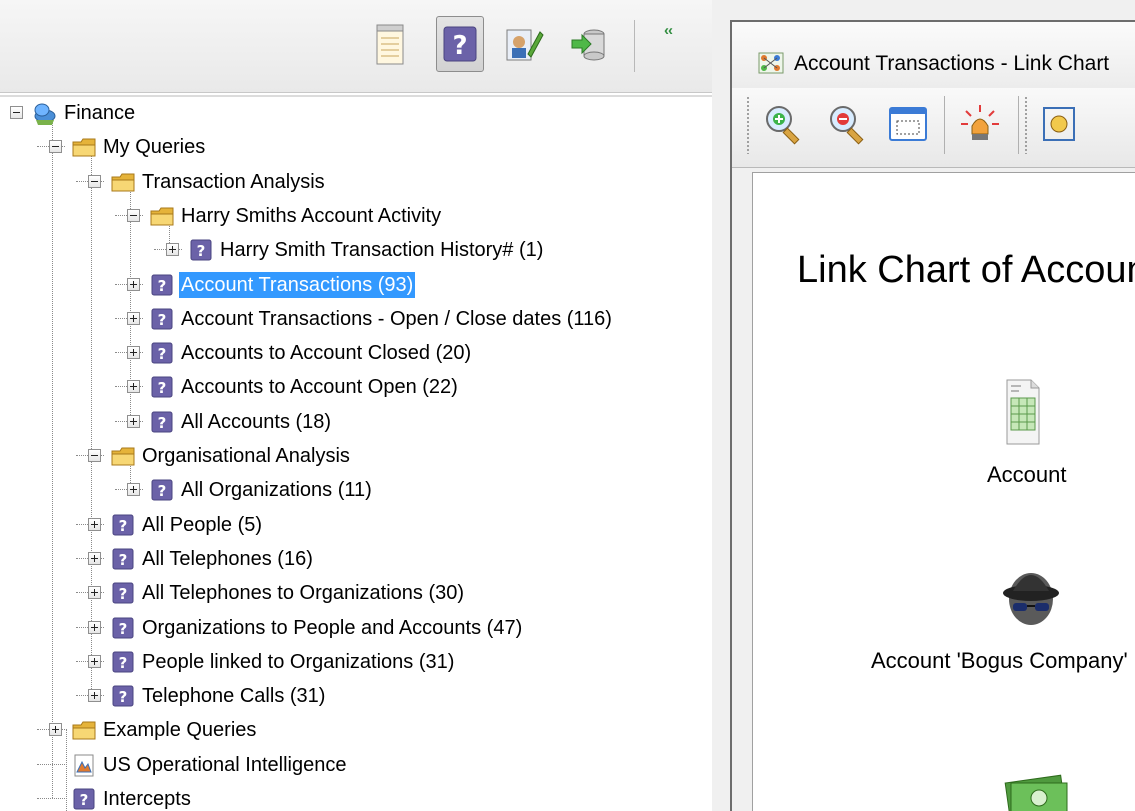 The width and height of the screenshot is (1135, 811). I want to click on spy-icon, so click(1031, 598).